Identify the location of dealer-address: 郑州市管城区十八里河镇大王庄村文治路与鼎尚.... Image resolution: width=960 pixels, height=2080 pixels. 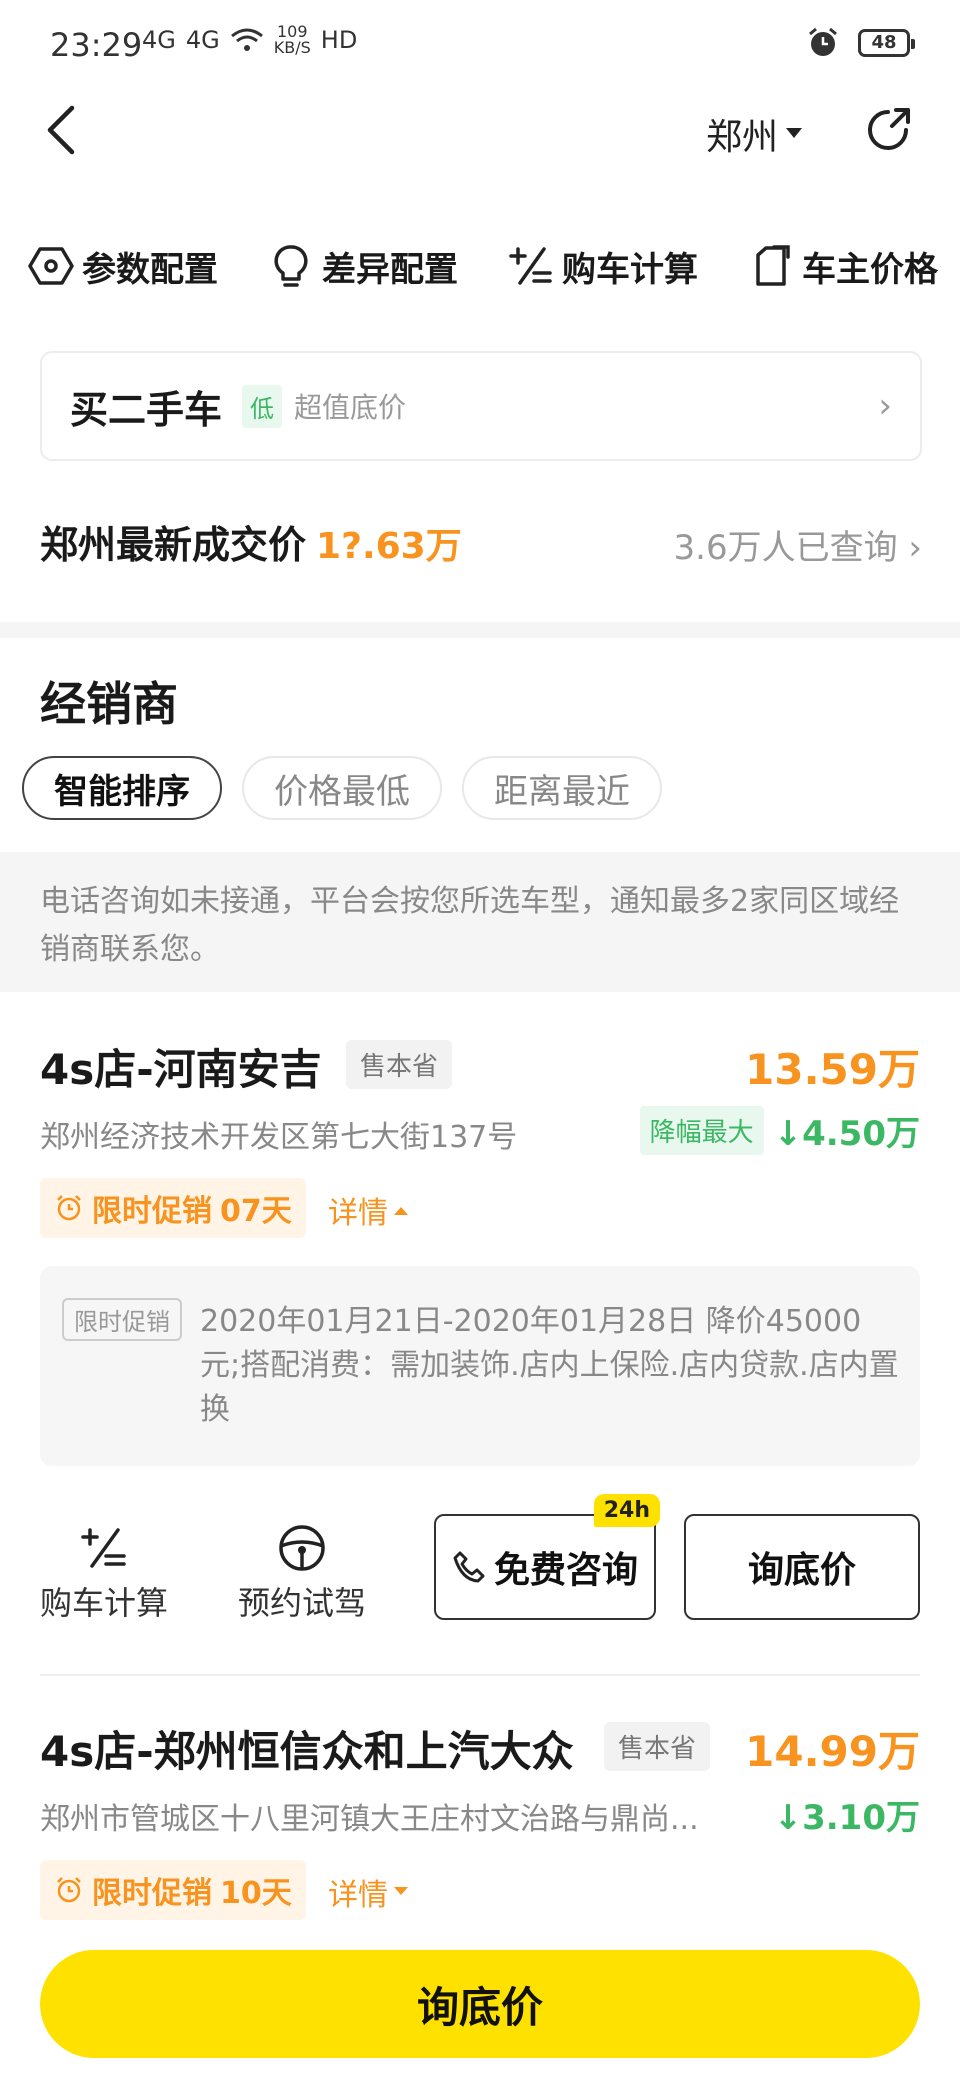
(369, 1819).